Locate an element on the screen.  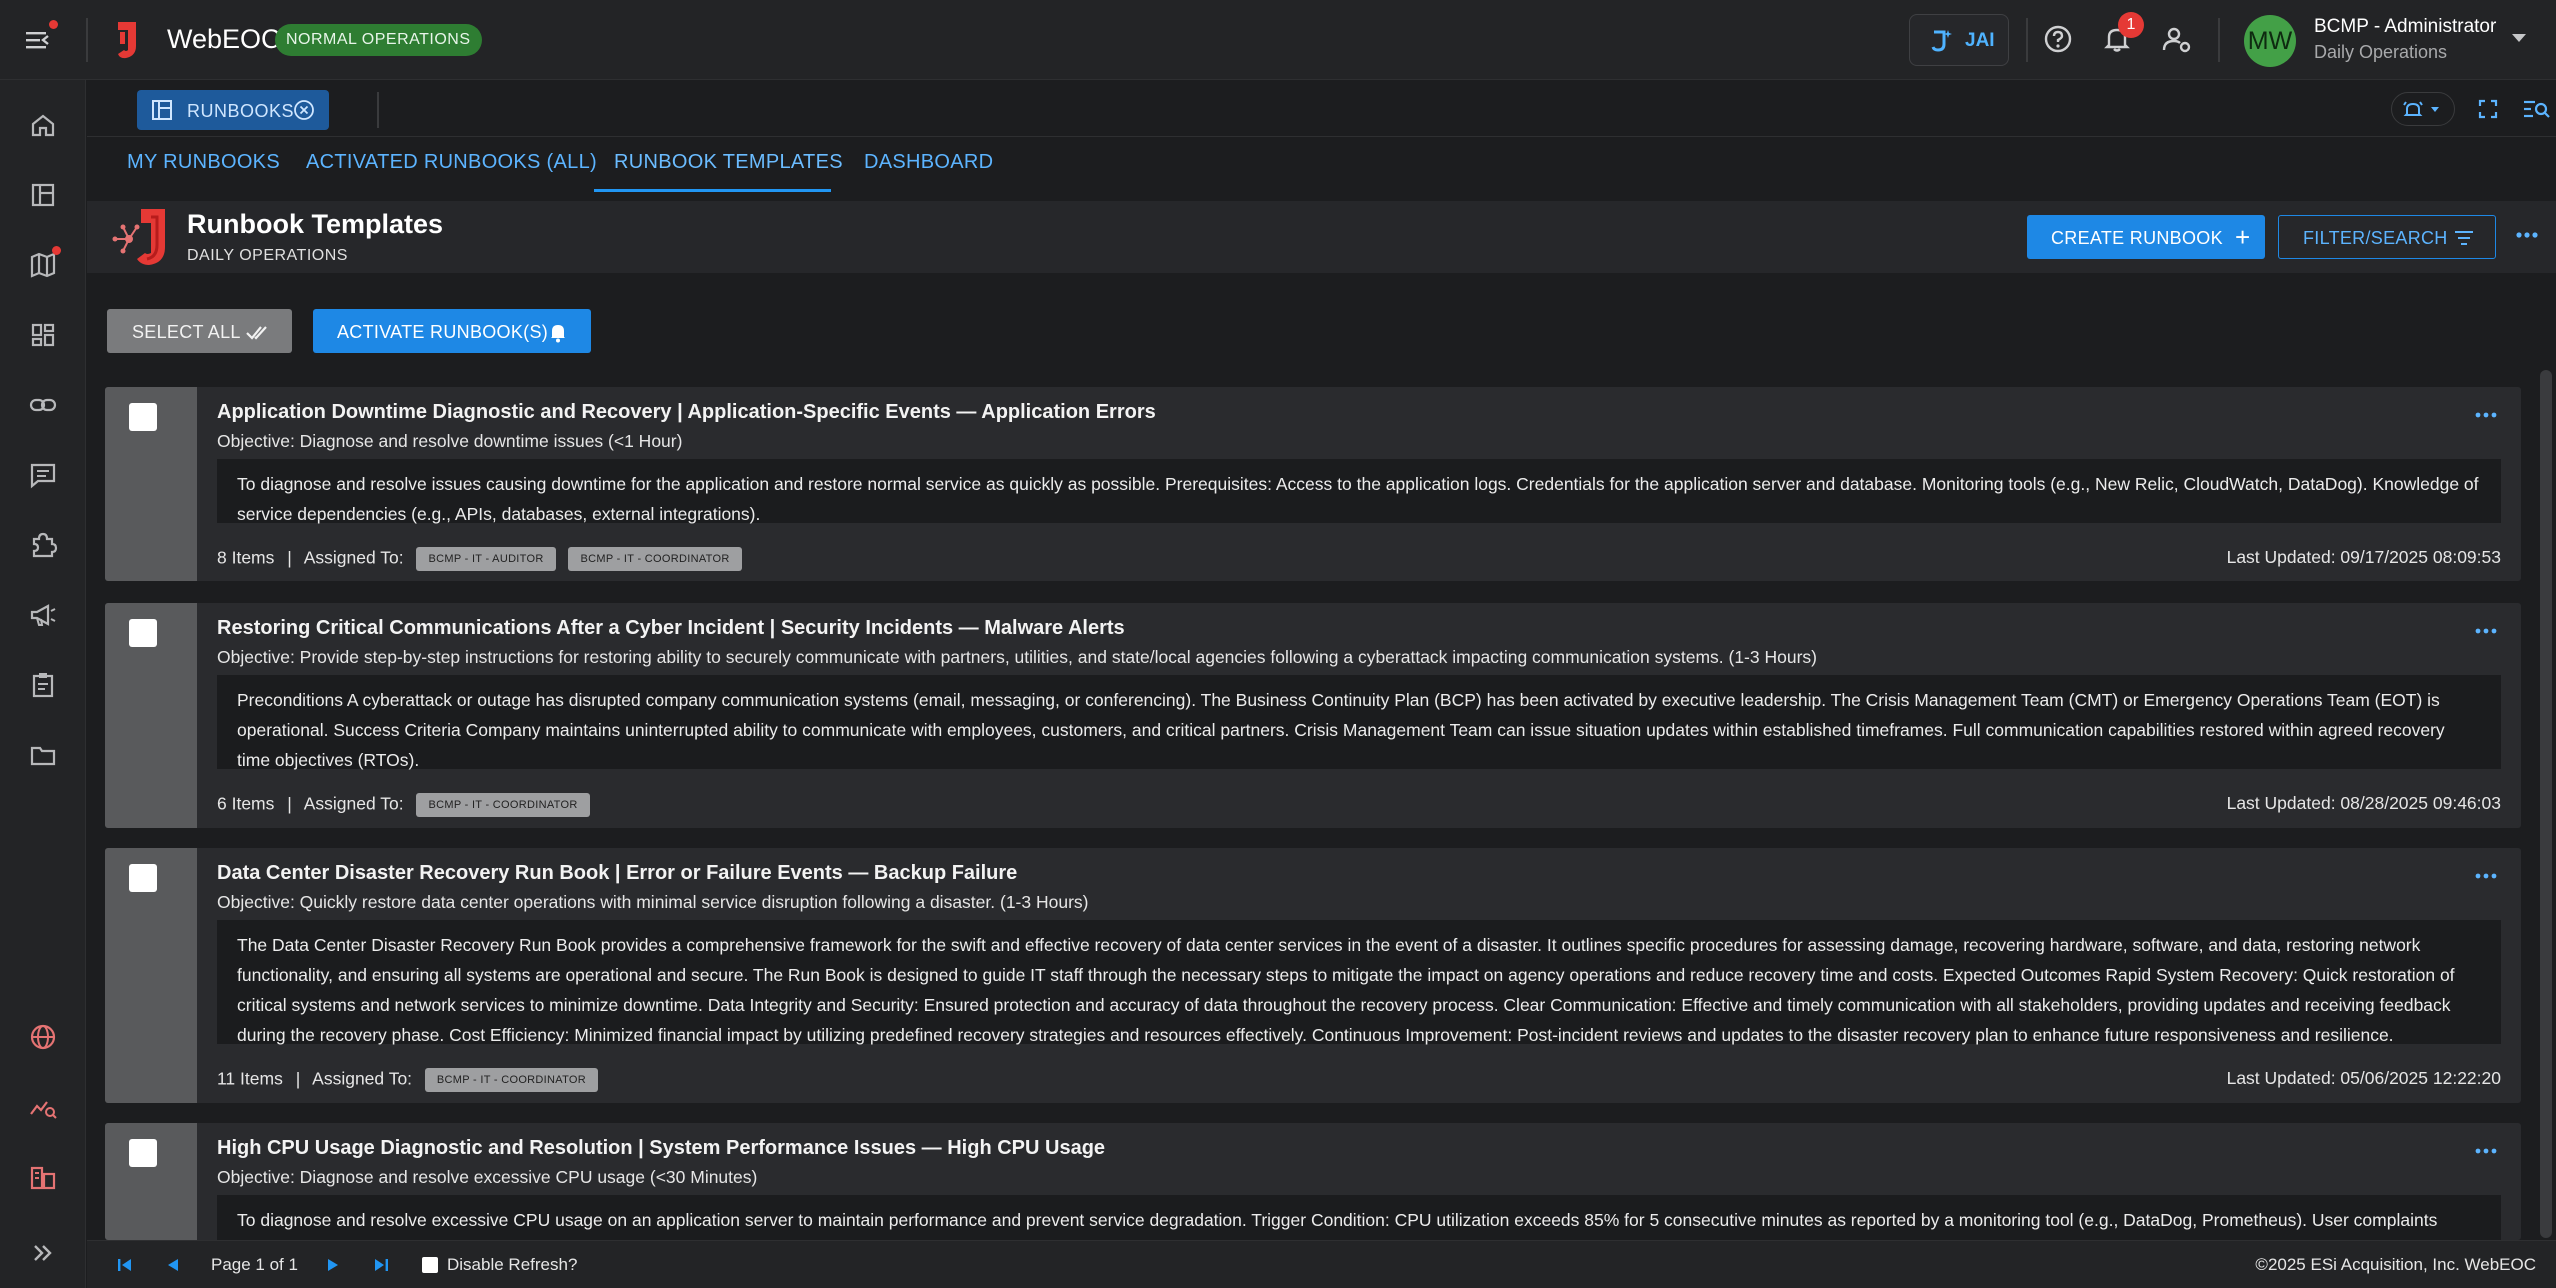
page-title: Runbook Templates is located at coordinates (315, 224).